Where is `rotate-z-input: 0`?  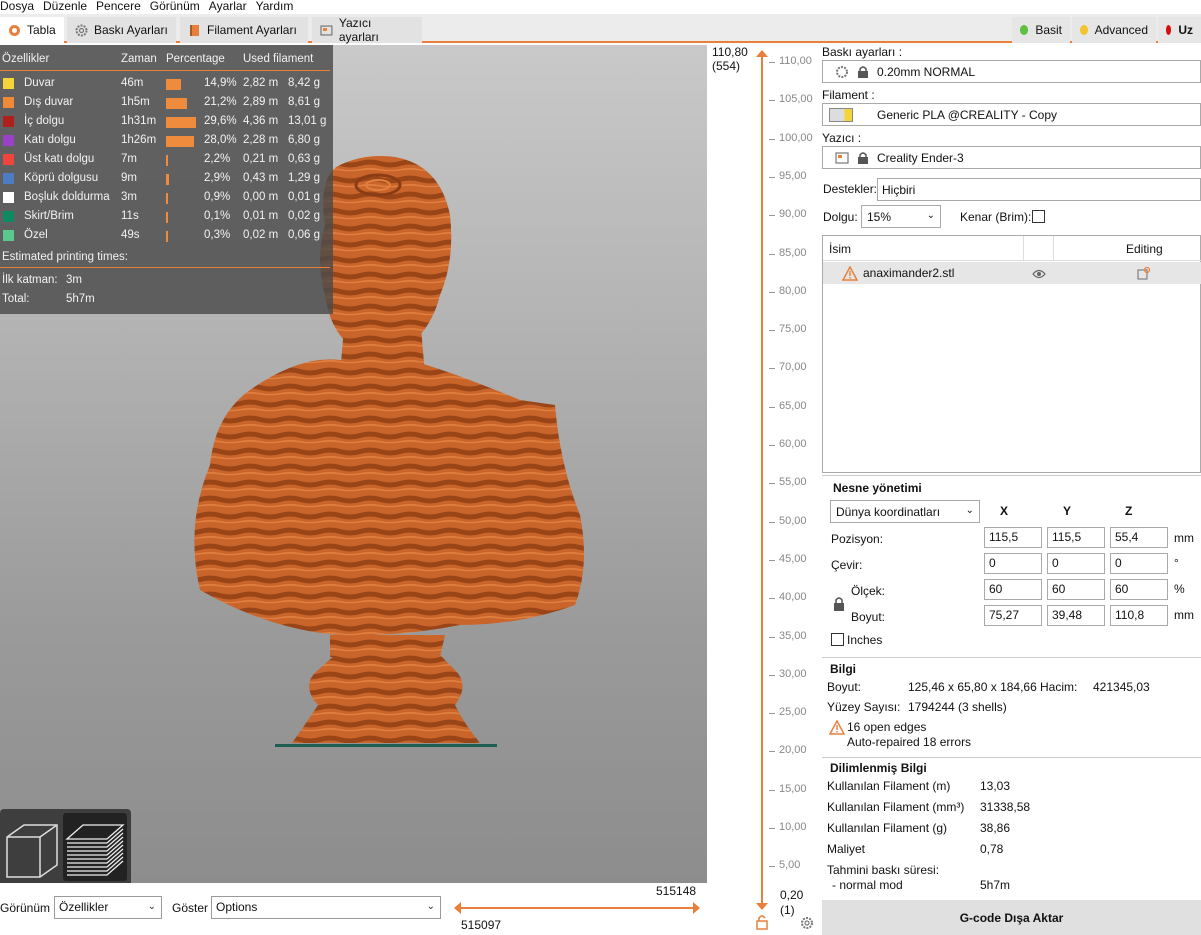 rotate-z-input: 0 is located at coordinates (1139, 563).